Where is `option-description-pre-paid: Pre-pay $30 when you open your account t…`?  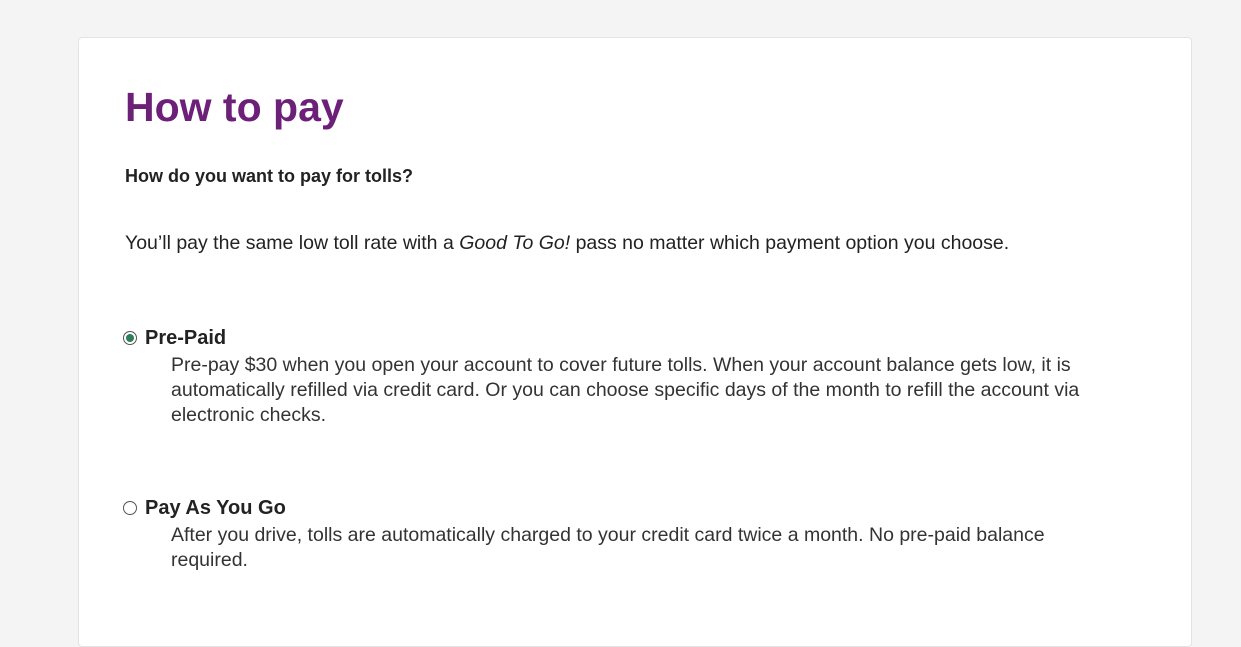 option-description-pre-paid: Pre-pay $30 when you open your account t… is located at coordinates (625, 390).